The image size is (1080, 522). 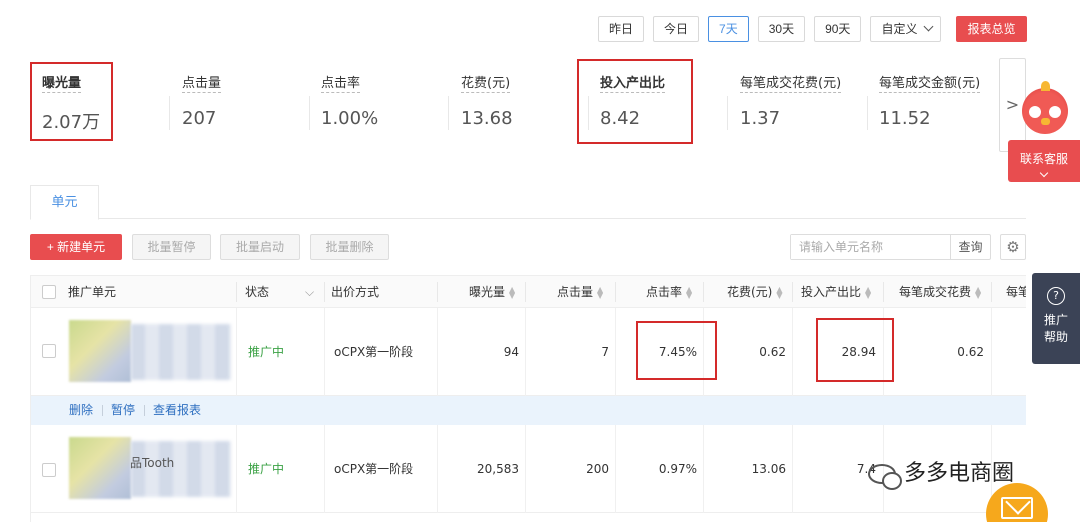 What do you see at coordinates (605, 352) in the screenshot?
I see `clicks-value: 7` at bounding box center [605, 352].